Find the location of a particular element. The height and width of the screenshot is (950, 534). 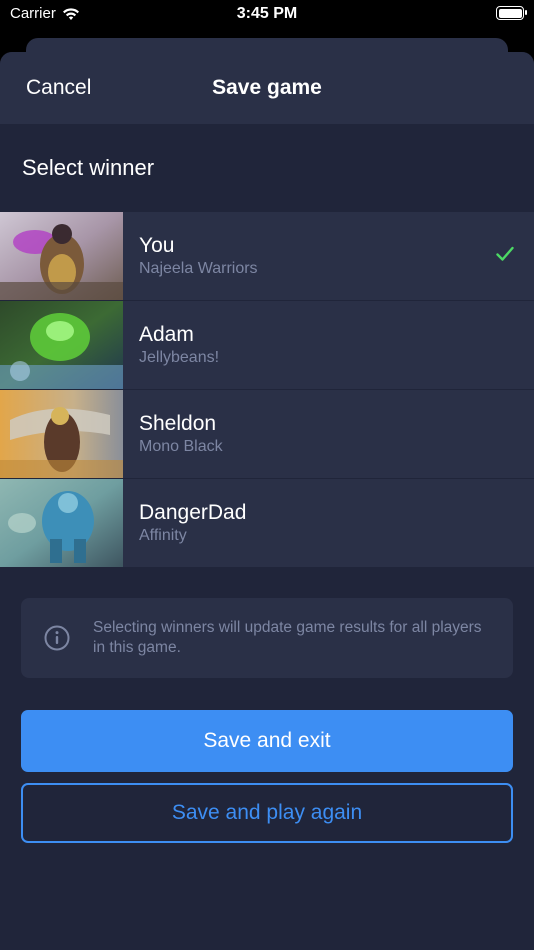

player-deck: Jellybeans! is located at coordinates (179, 357).